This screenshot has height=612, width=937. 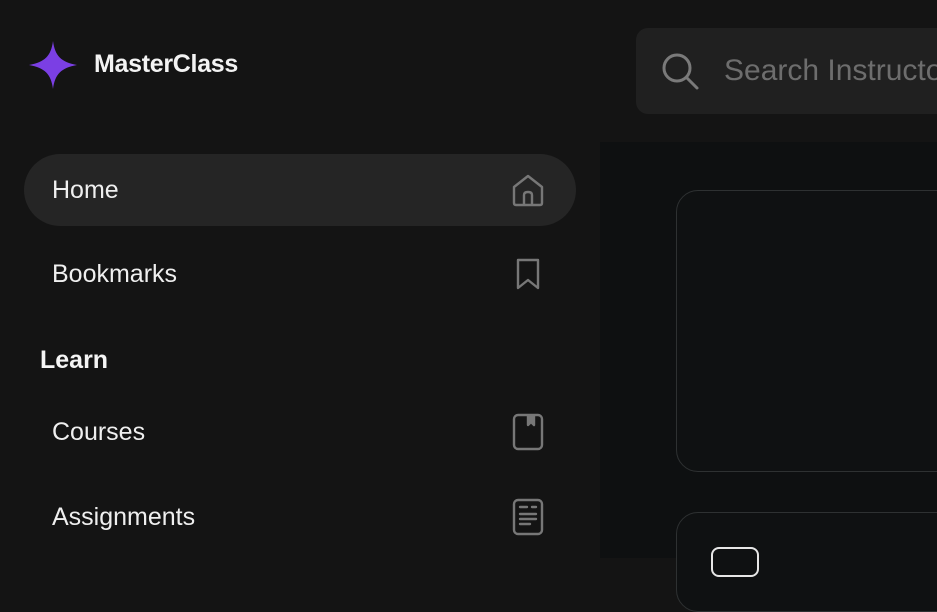 I want to click on search-icon, so click(x=680, y=71).